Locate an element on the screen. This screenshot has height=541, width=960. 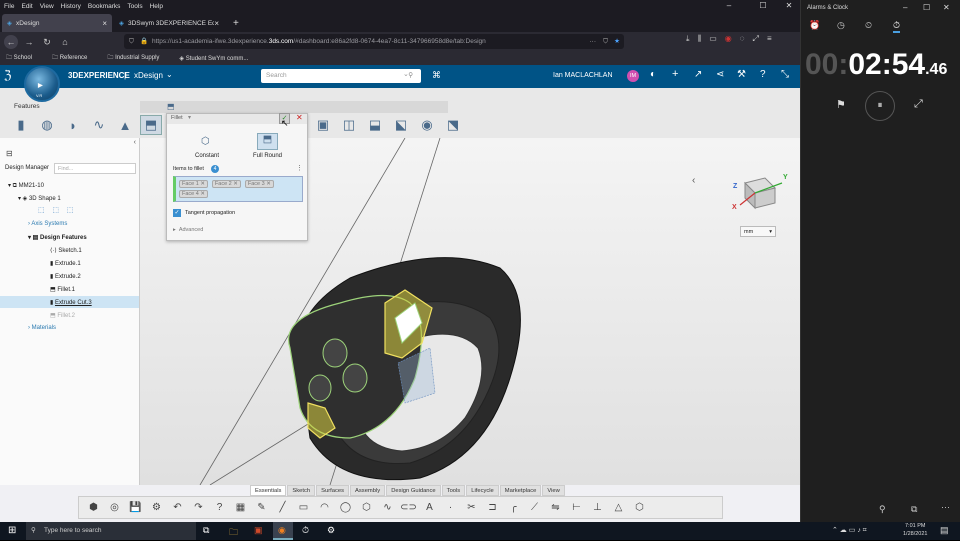
save-icon: 💾 is located at coordinates (135, 507).